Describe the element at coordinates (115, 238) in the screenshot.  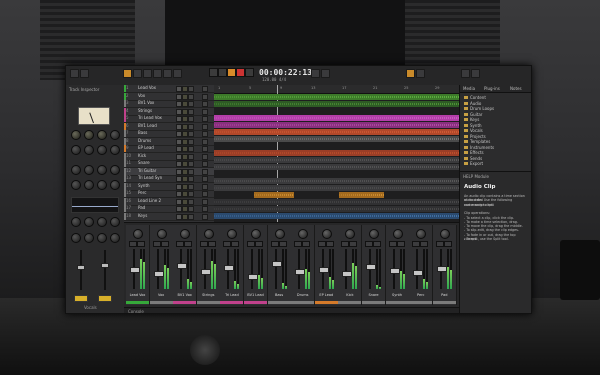
I see `aux-knob` at that location.